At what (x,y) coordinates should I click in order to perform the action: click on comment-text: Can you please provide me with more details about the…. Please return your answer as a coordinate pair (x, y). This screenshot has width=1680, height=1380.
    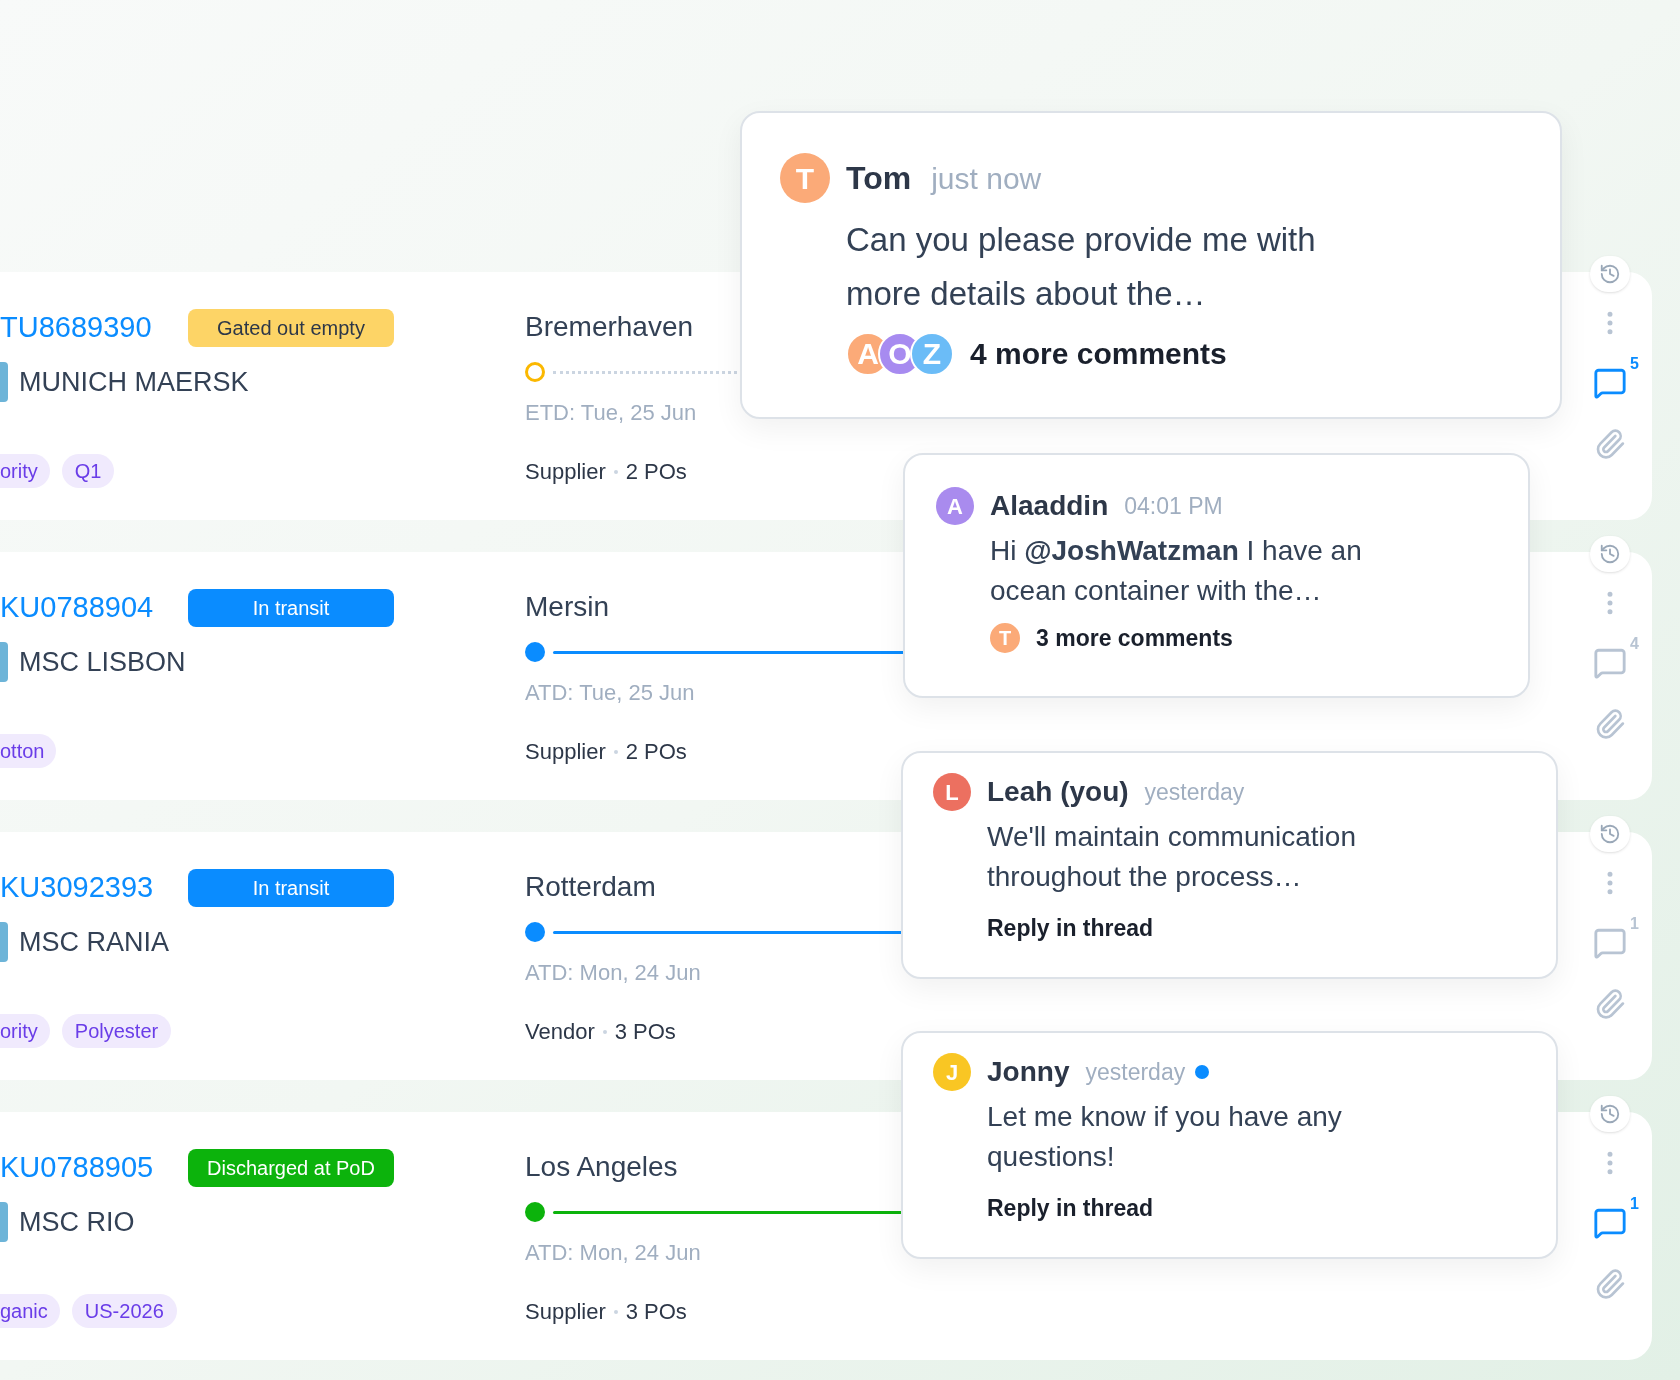
    Looking at the image, I should click on (1081, 267).